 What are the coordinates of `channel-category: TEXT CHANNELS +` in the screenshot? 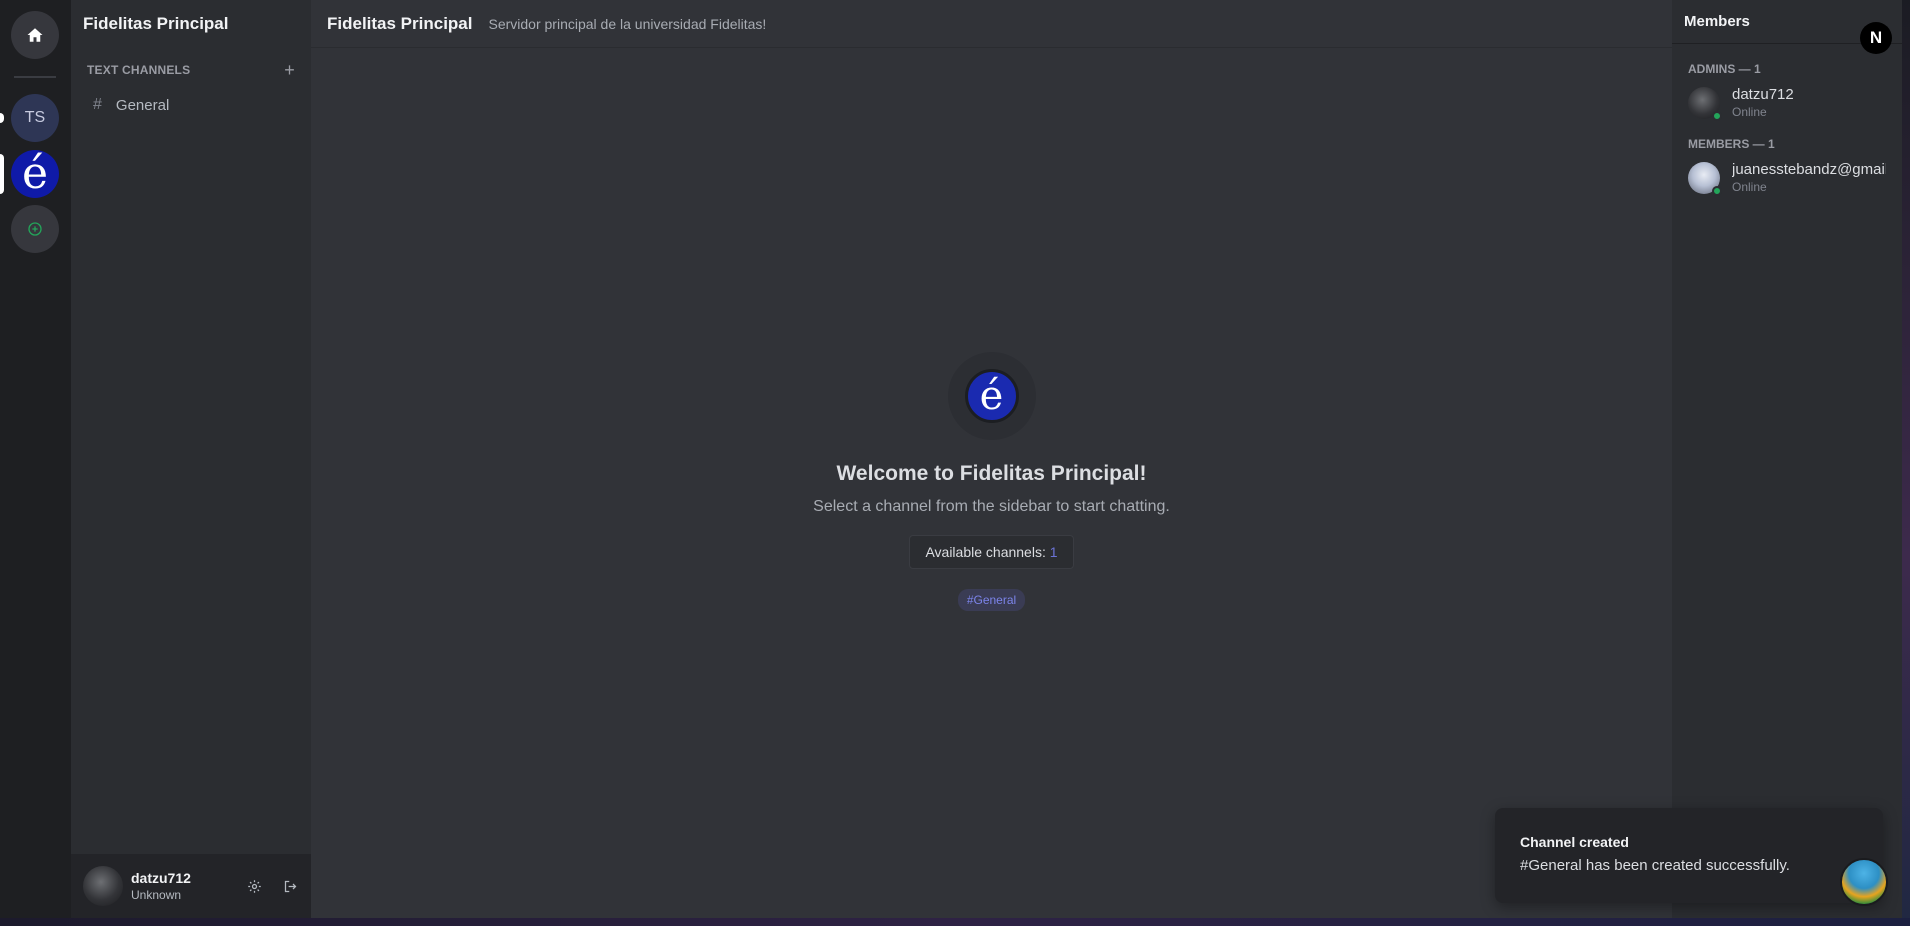 It's located at (191, 70).